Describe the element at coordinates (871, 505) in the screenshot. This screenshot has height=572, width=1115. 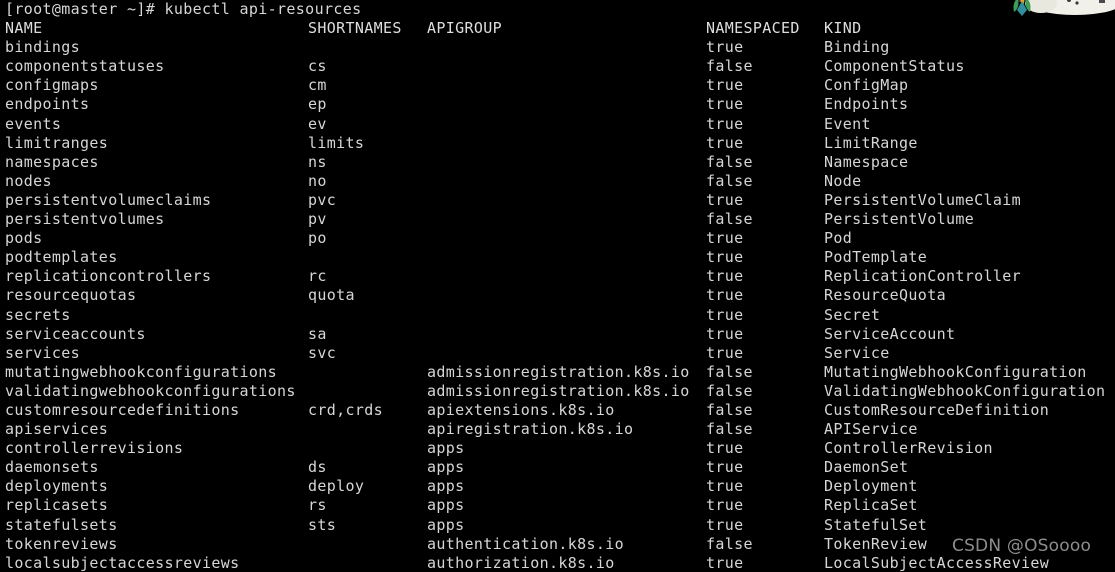
I see `cell-kind: ReplicaSet` at that location.